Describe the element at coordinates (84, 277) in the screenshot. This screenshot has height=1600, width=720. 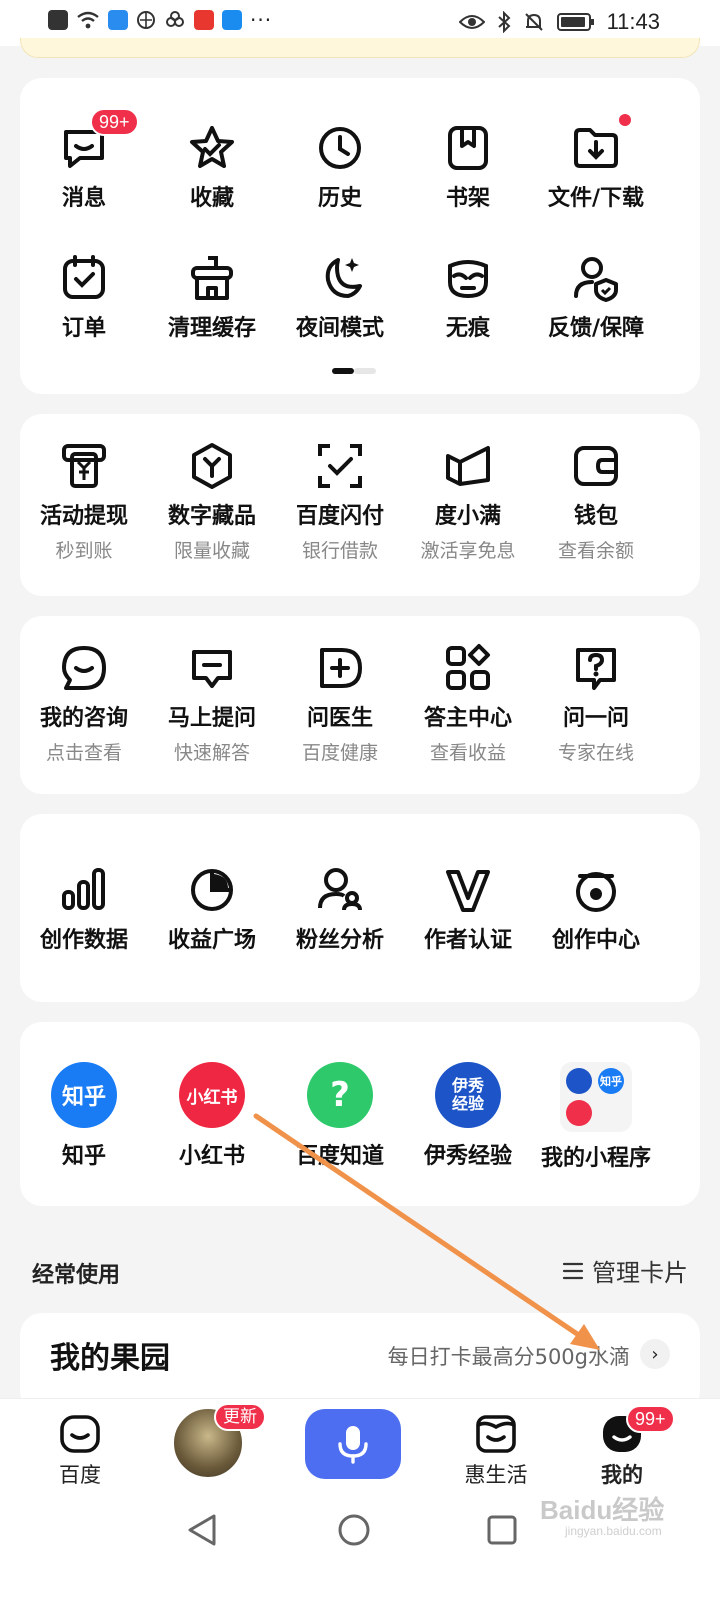
I see `calendar-check-icon` at that location.